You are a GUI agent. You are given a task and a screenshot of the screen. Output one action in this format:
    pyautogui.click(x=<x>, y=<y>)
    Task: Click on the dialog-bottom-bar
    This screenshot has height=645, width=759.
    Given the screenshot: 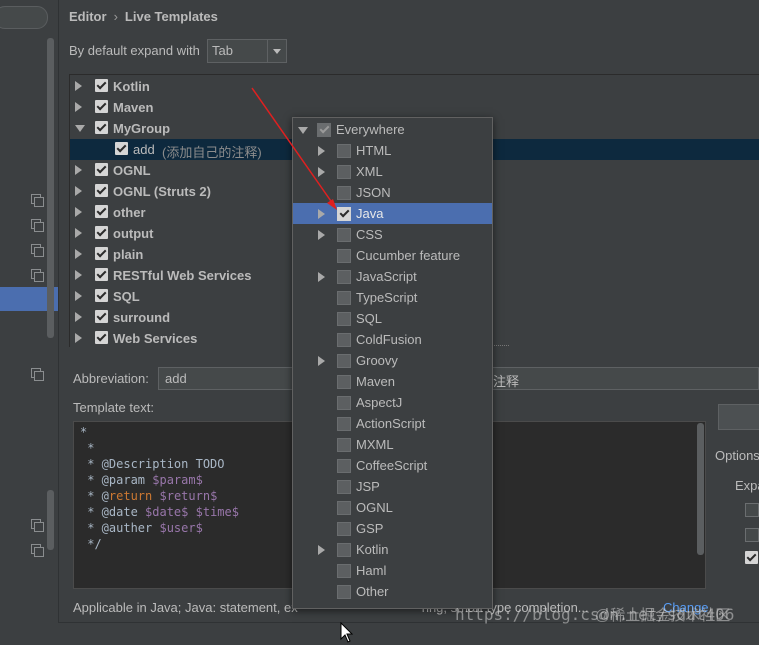 What is the action you would take?
    pyautogui.click(x=408, y=633)
    